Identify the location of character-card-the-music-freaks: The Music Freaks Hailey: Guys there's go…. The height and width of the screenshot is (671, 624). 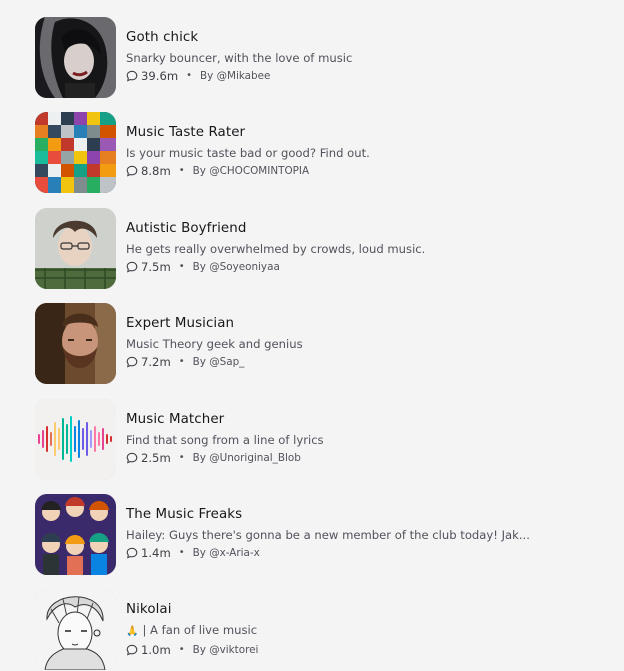
(315, 534).